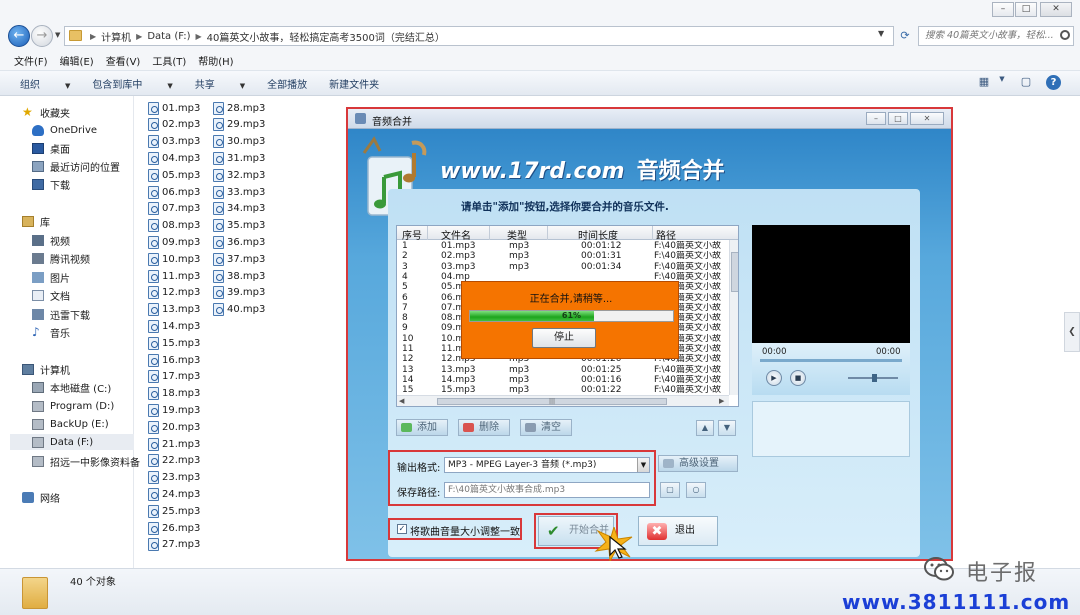  What do you see at coordinates (174, 528) in the screenshot?
I see `file-item: 26.mp3` at bounding box center [174, 528].